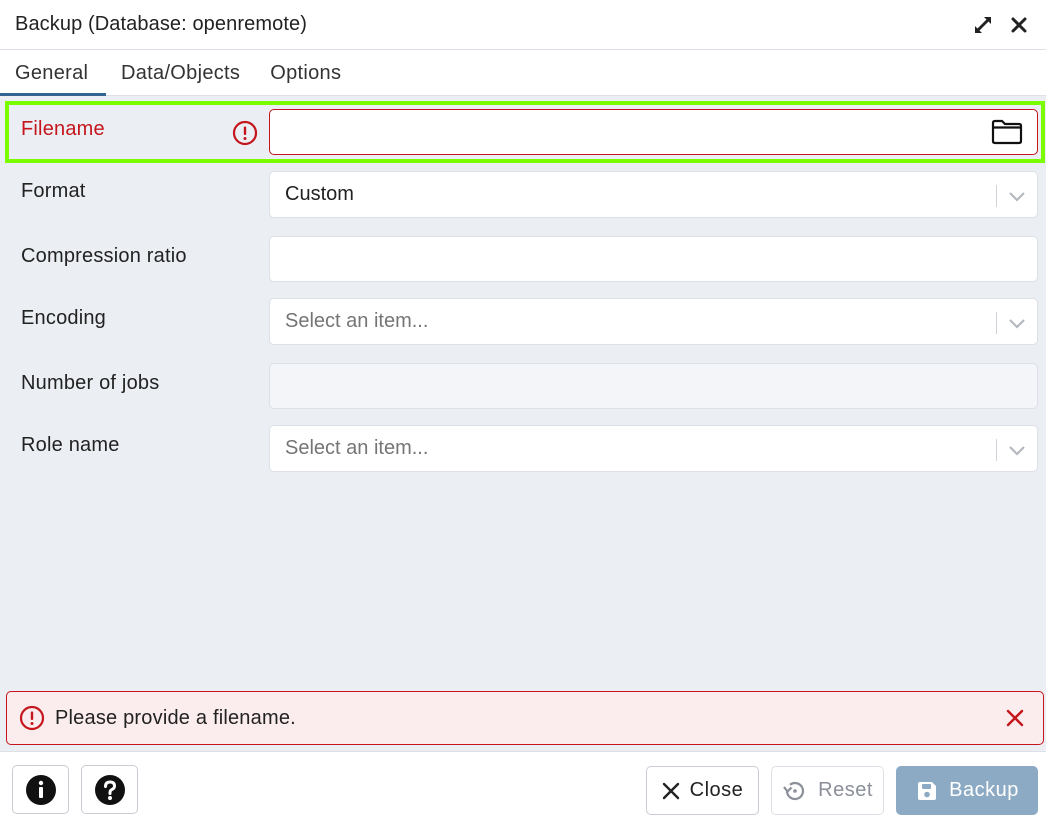 This screenshot has height=823, width=1046. Describe the element at coordinates (305, 73) in the screenshot. I see `tab-options: Options` at that location.